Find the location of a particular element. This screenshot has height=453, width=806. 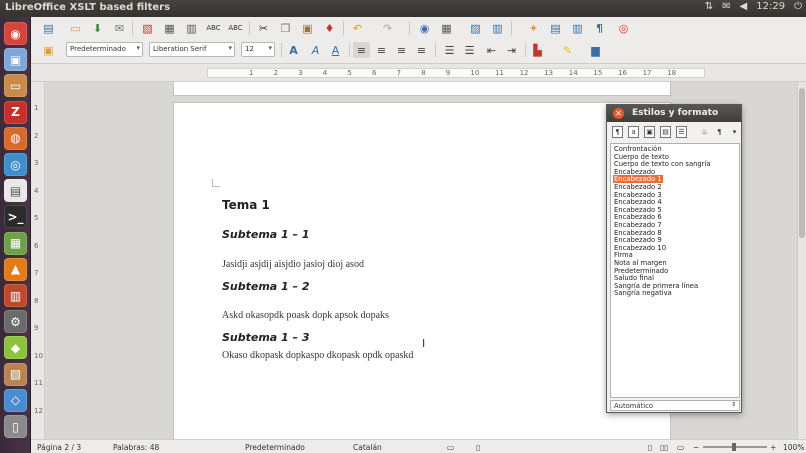

spellcheck-icon: ABC is located at coordinates (213, 28).